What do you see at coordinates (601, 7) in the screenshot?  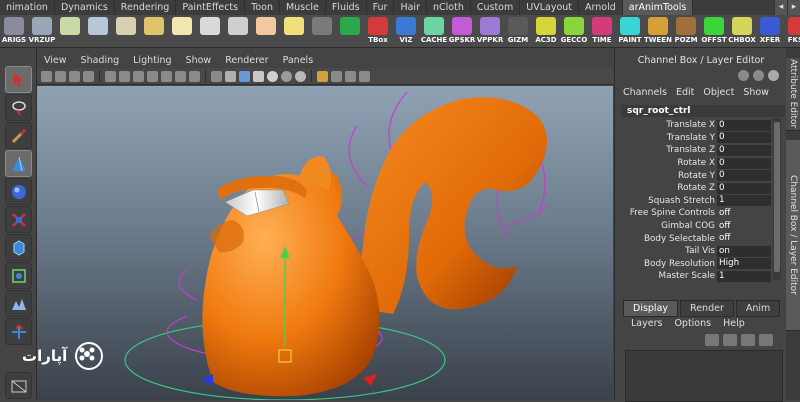 I see `shelf-tab: Arnold` at bounding box center [601, 7].